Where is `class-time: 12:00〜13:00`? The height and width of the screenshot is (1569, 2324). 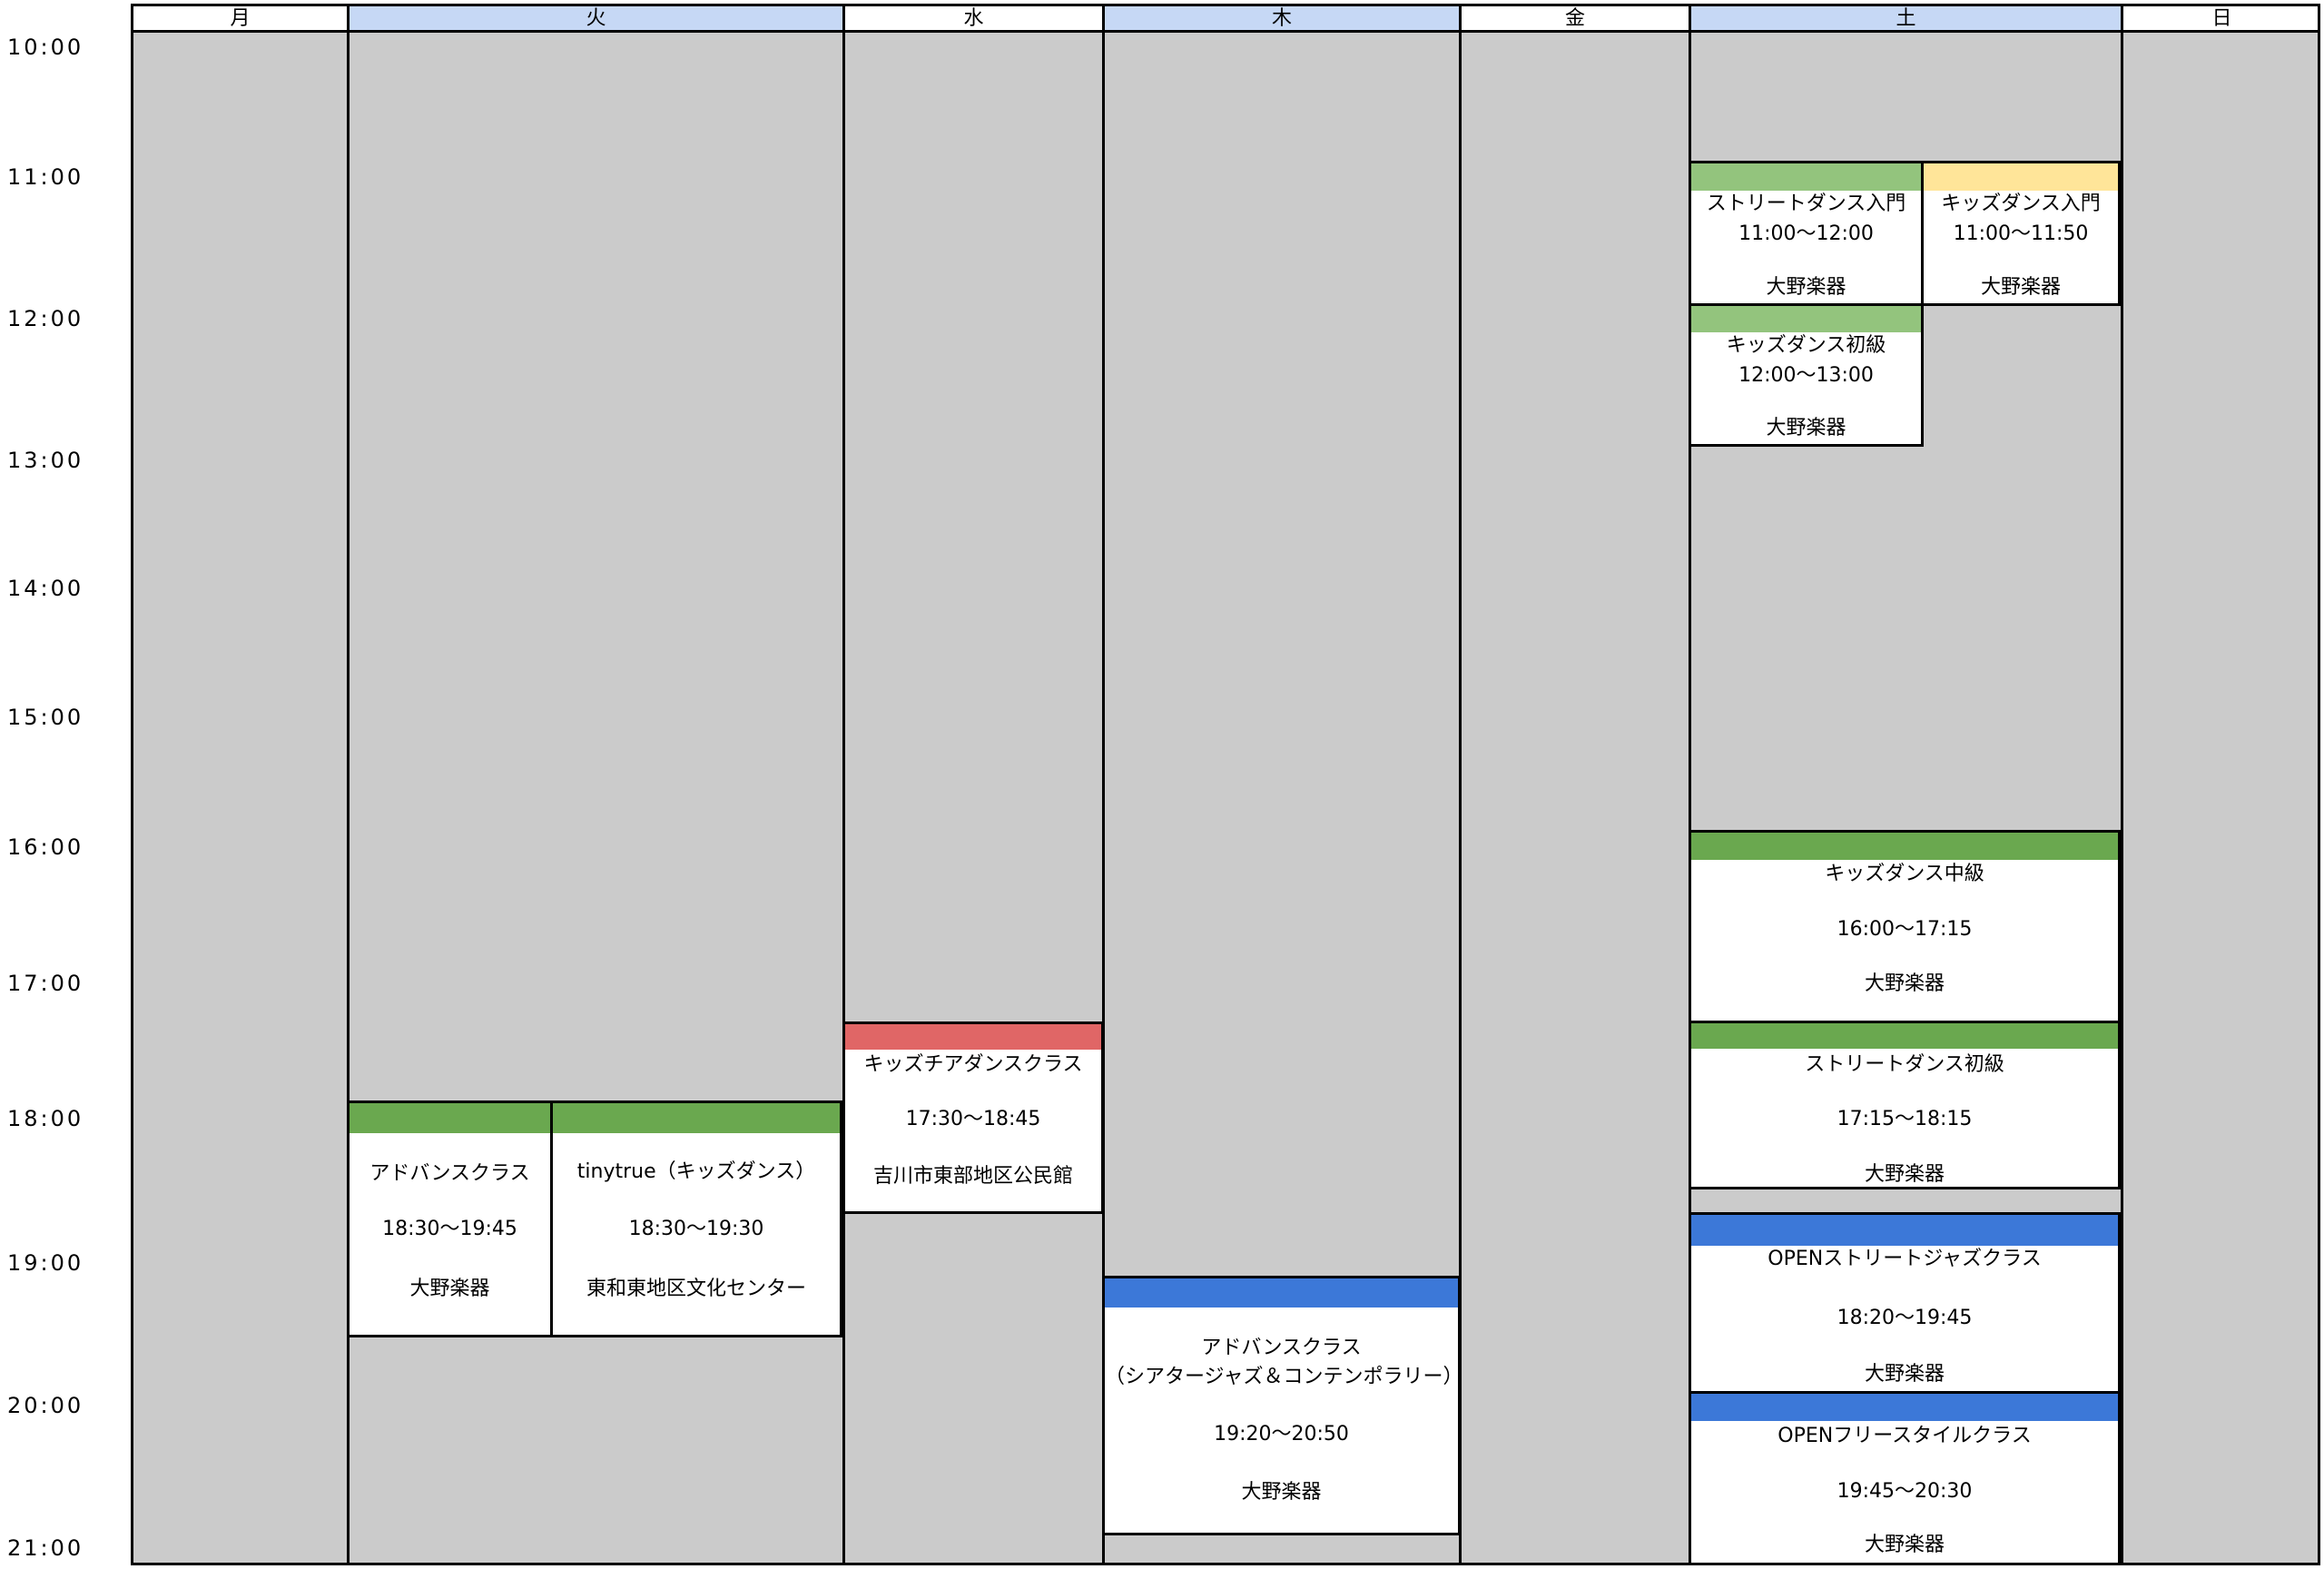 class-time: 12:00〜13:00 is located at coordinates (1806, 376).